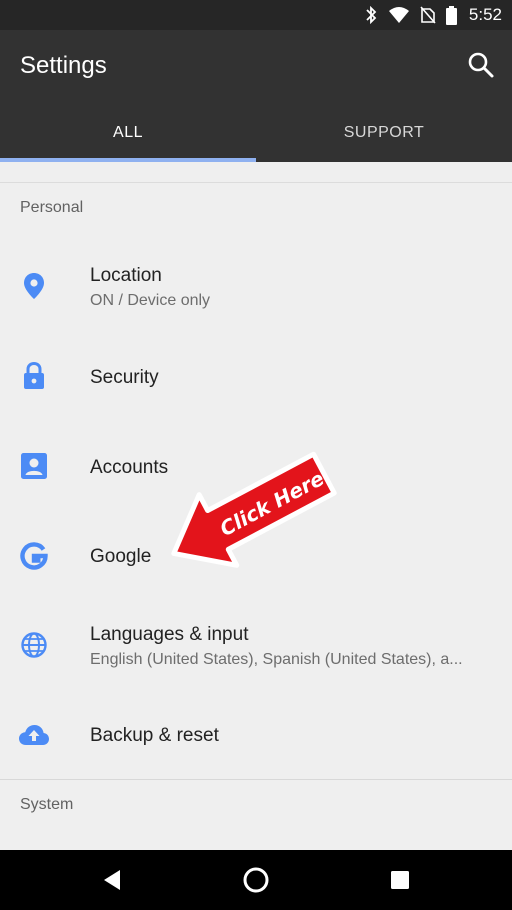 The image size is (512, 910). Describe the element at coordinates (34, 466) in the screenshot. I see `account-icon` at that location.